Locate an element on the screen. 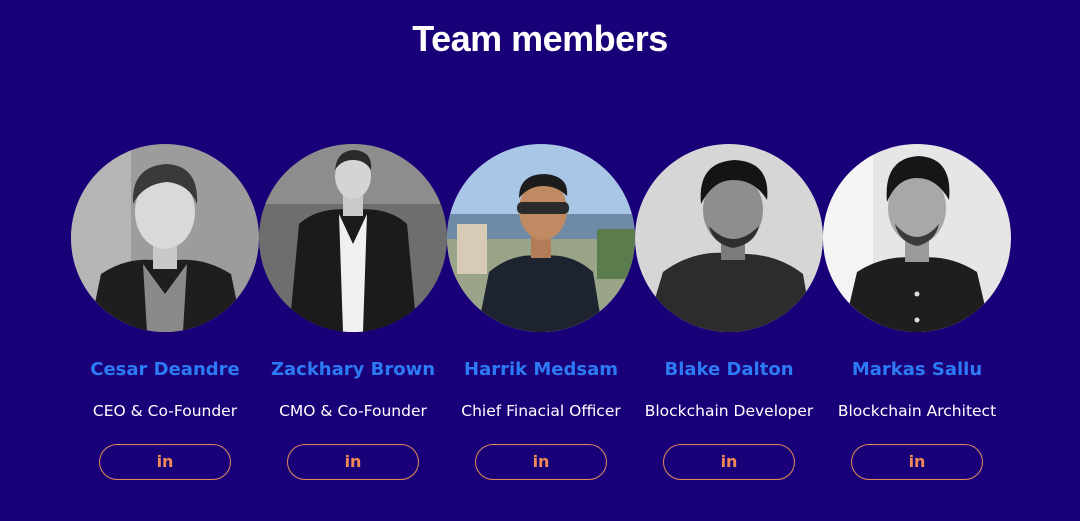 The image size is (1080, 521). member-name: Blake Dalton is located at coordinates (729, 369).